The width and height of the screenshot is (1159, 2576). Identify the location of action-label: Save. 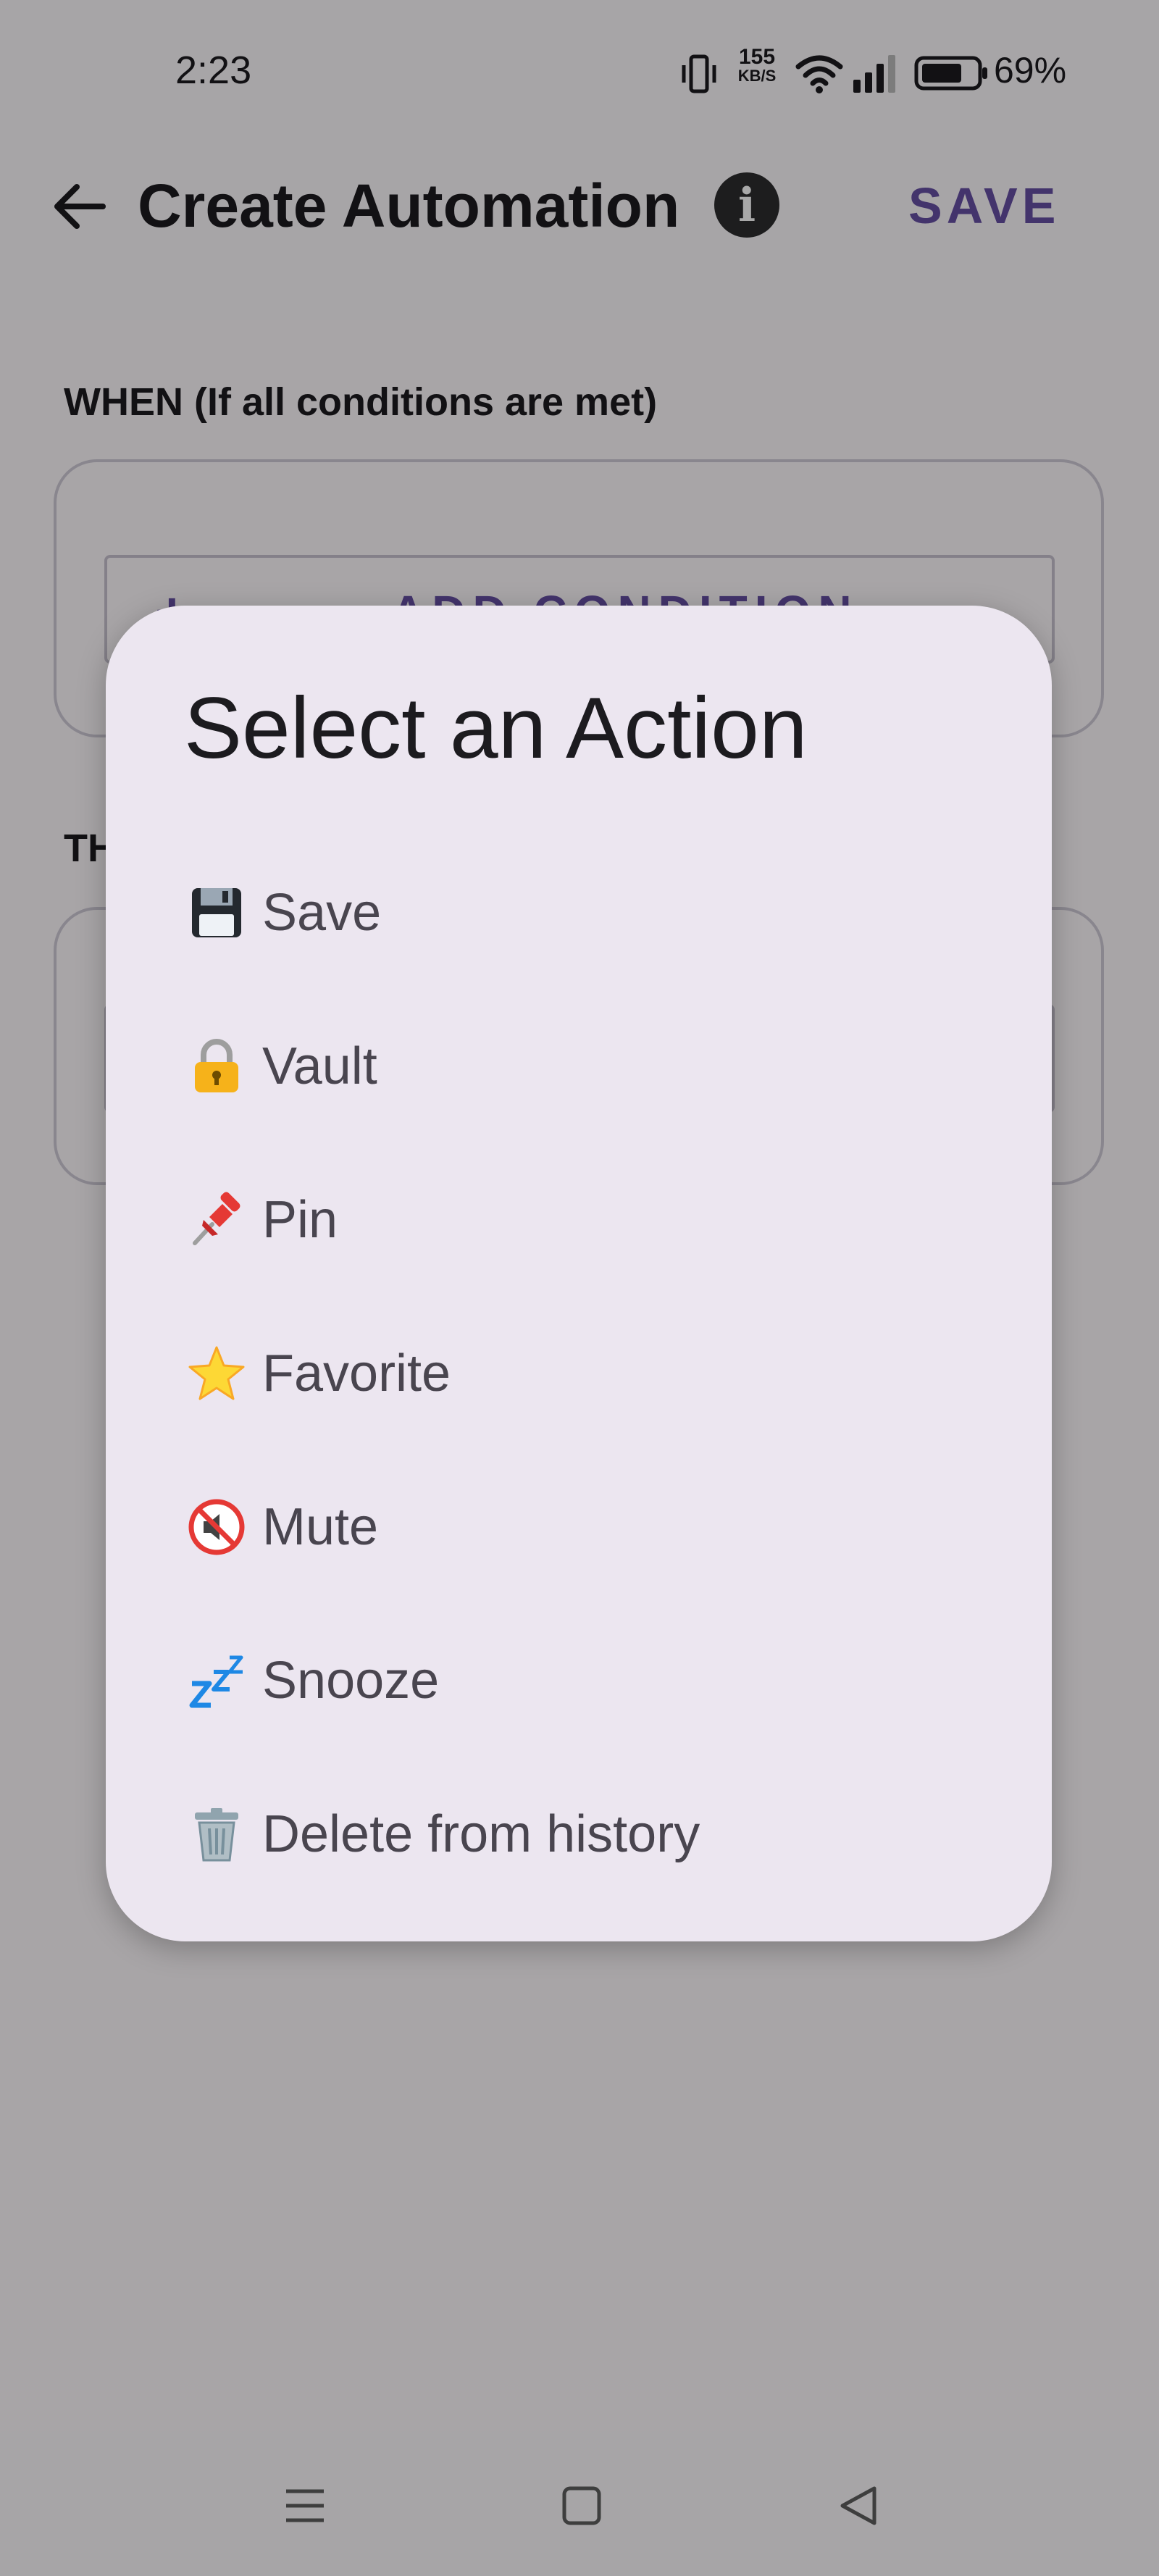
(322, 913).